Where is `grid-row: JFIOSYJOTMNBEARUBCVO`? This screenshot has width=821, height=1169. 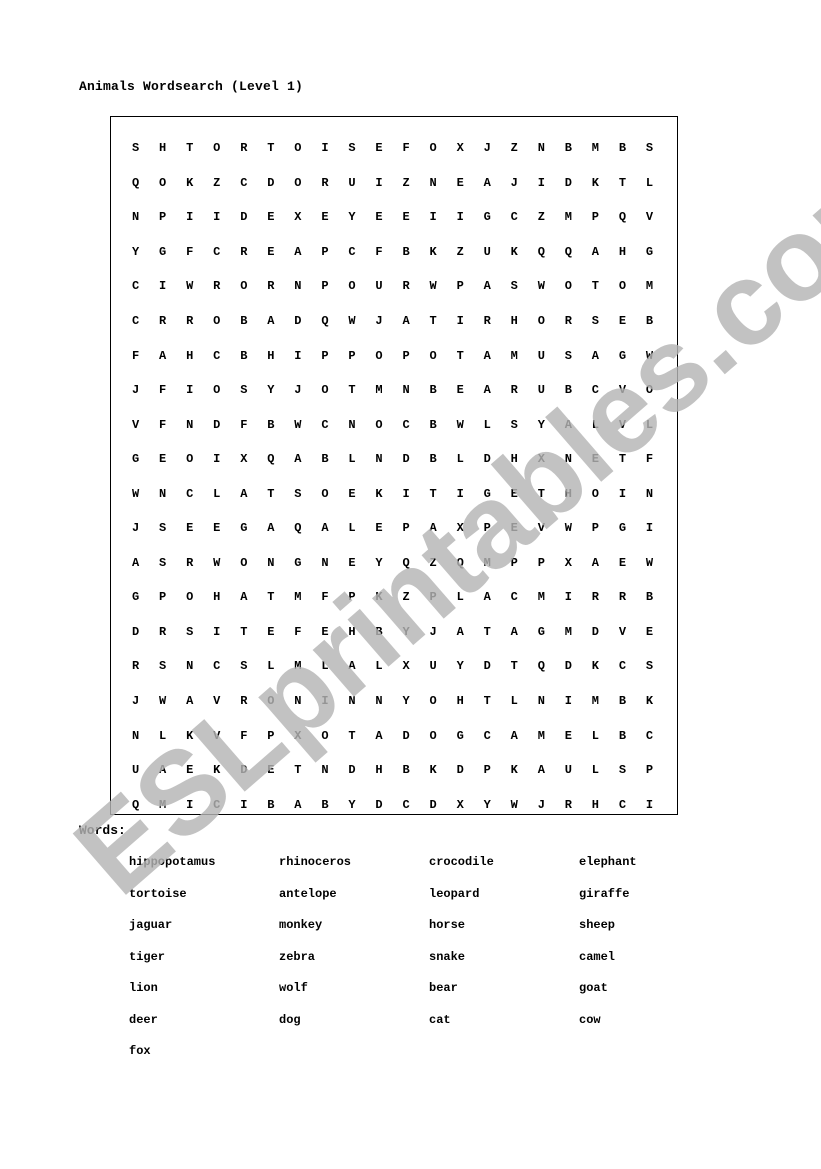 grid-row: JFIOSYJOTMNBEARUBCVO is located at coordinates (402, 390).